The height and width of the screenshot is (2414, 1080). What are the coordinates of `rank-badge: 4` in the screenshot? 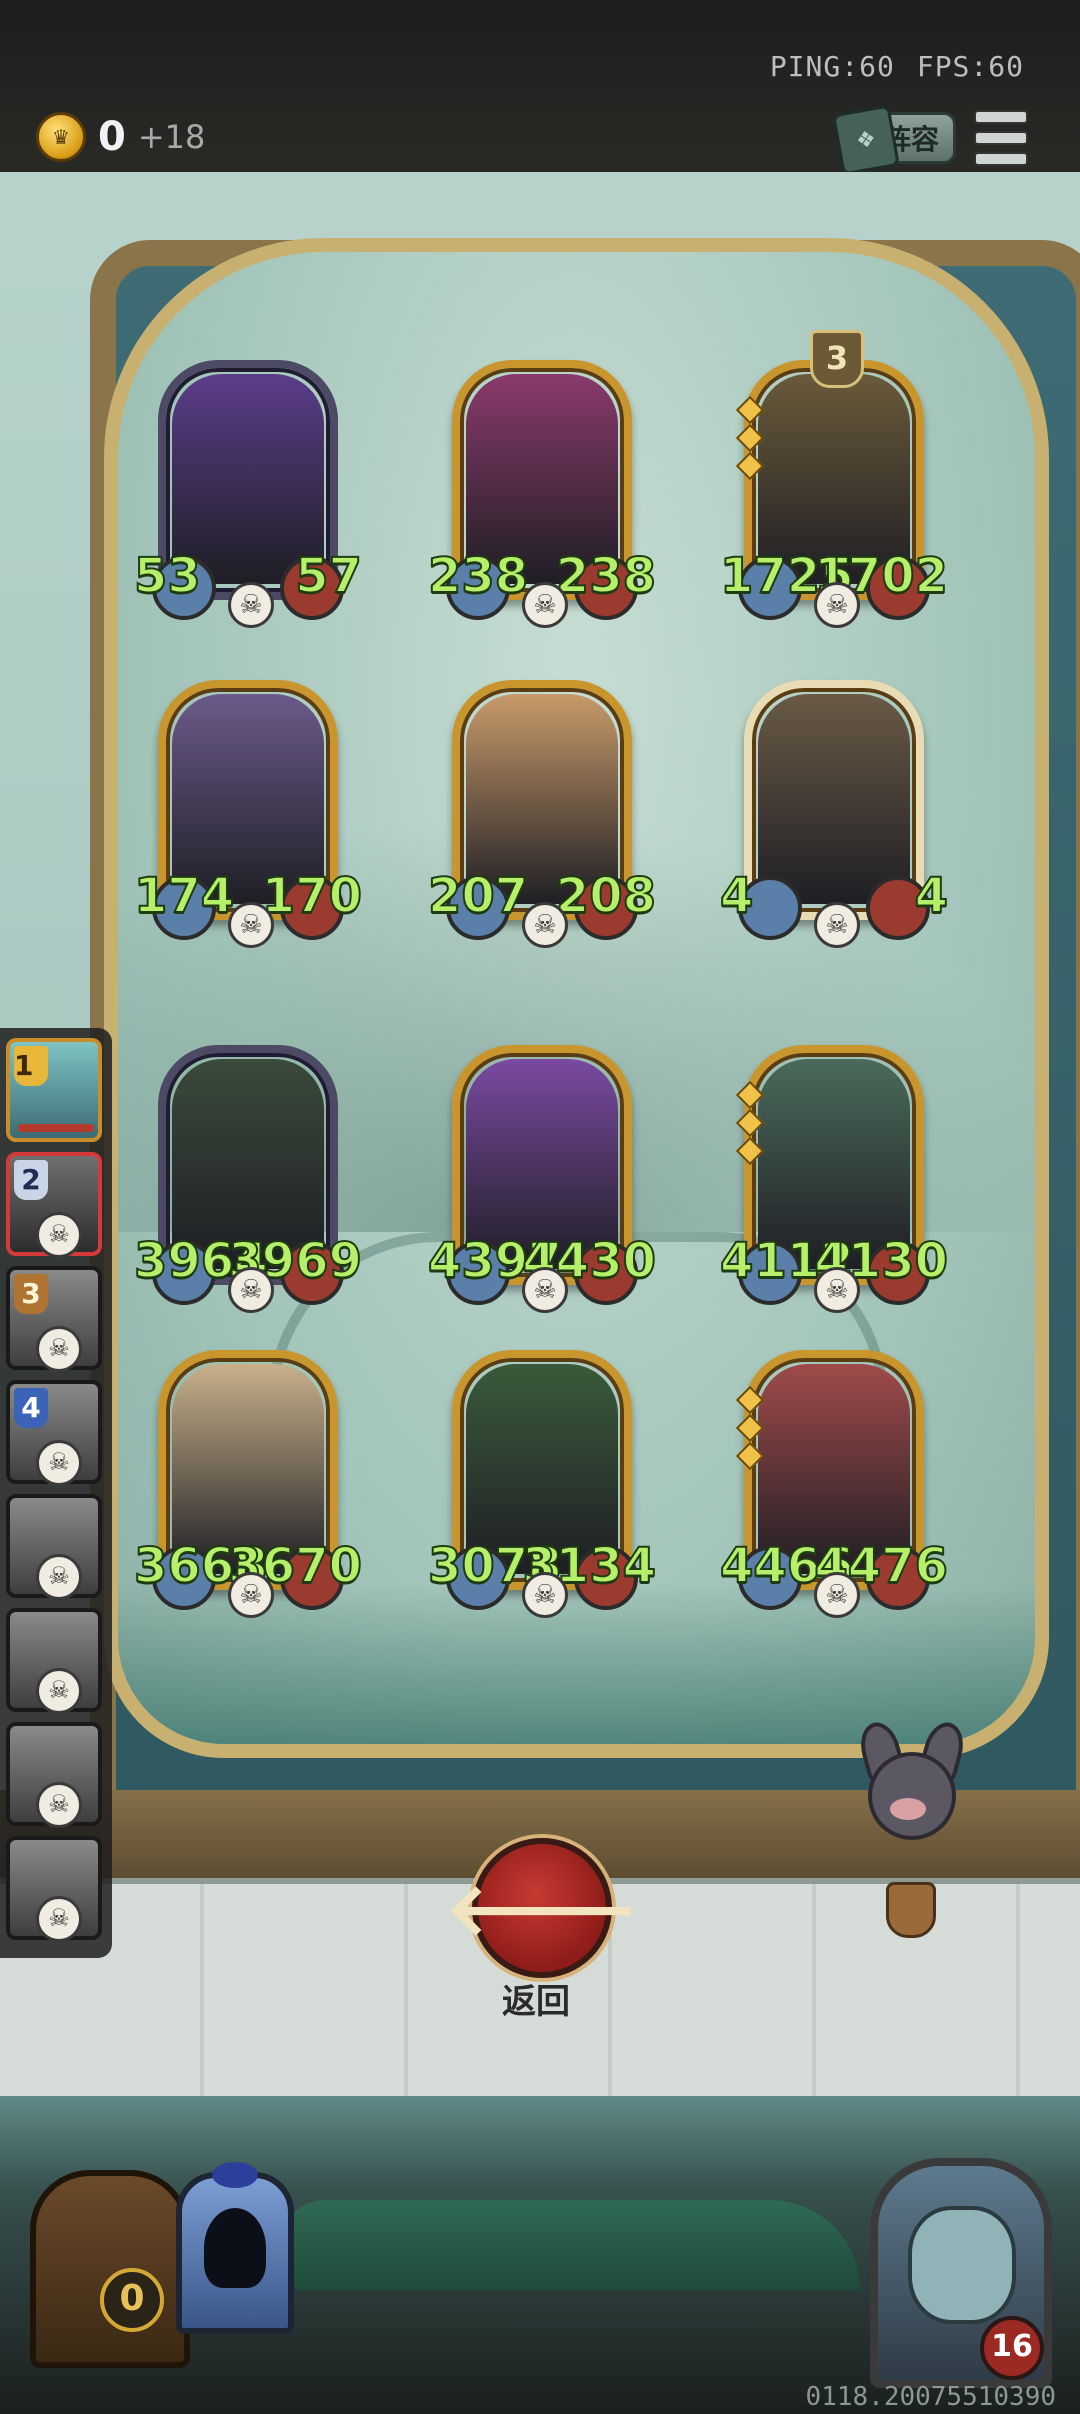 It's located at (31, 1408).